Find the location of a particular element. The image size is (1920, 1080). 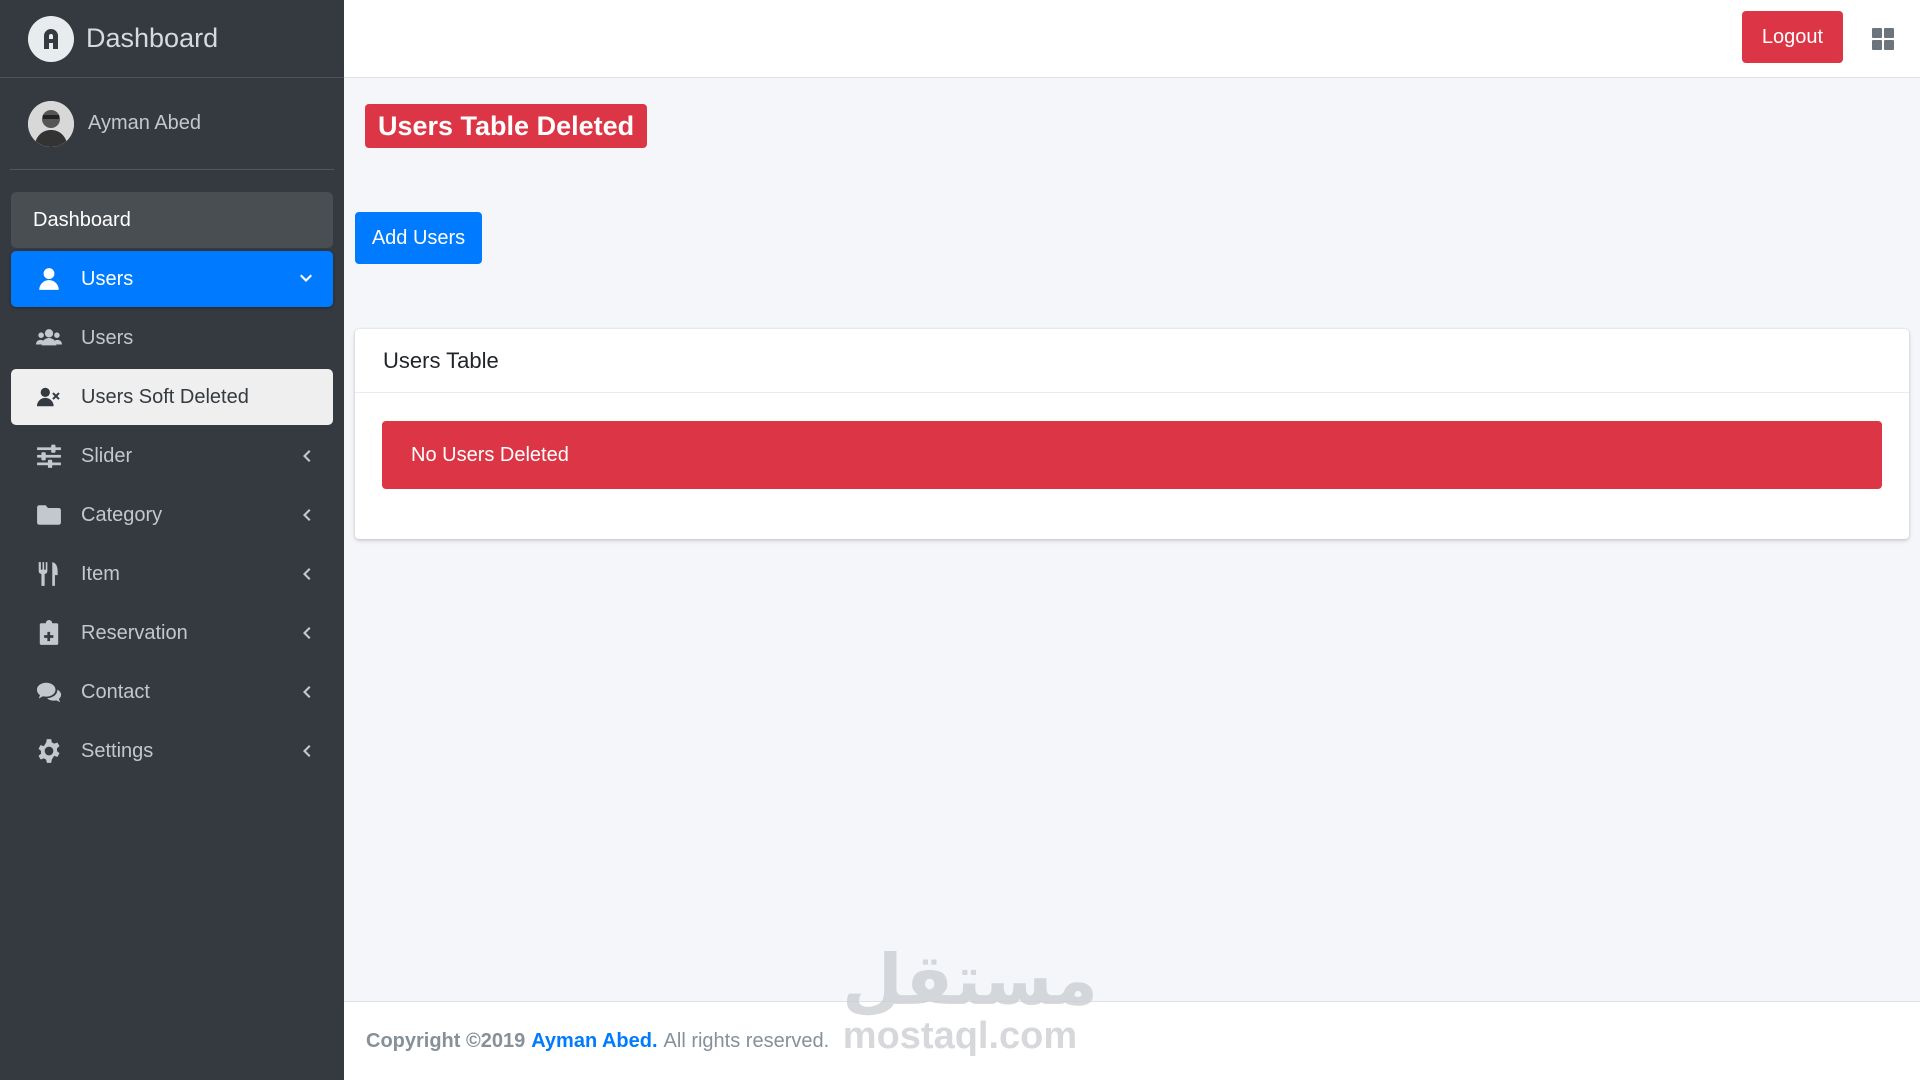

top-navbar: Logout is located at coordinates (1132, 39).